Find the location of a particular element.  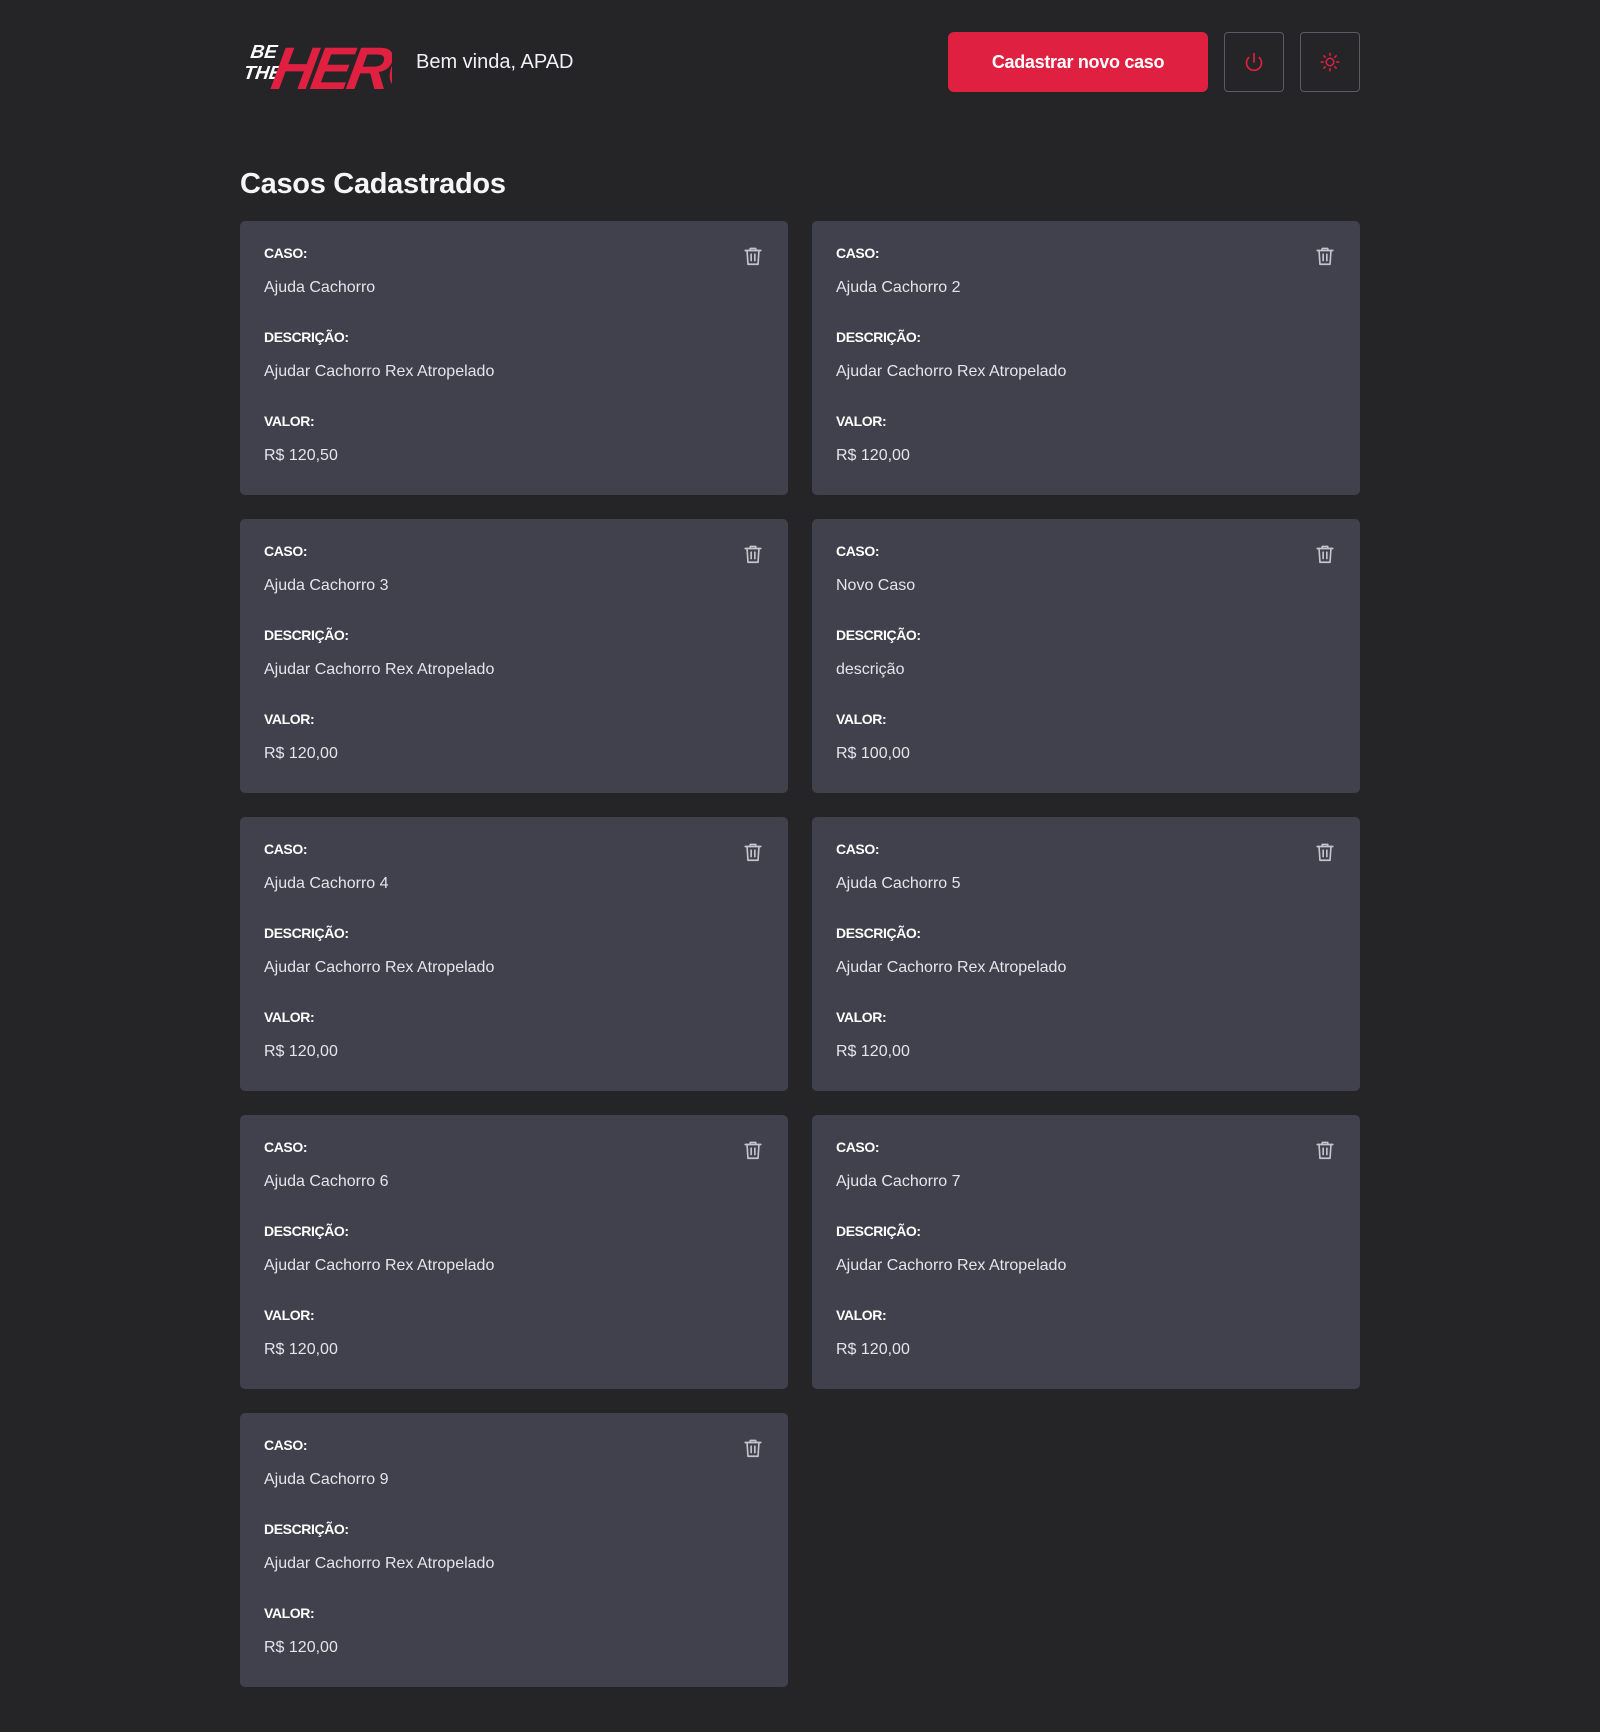

case-title: Novo Caso is located at coordinates (876, 585).